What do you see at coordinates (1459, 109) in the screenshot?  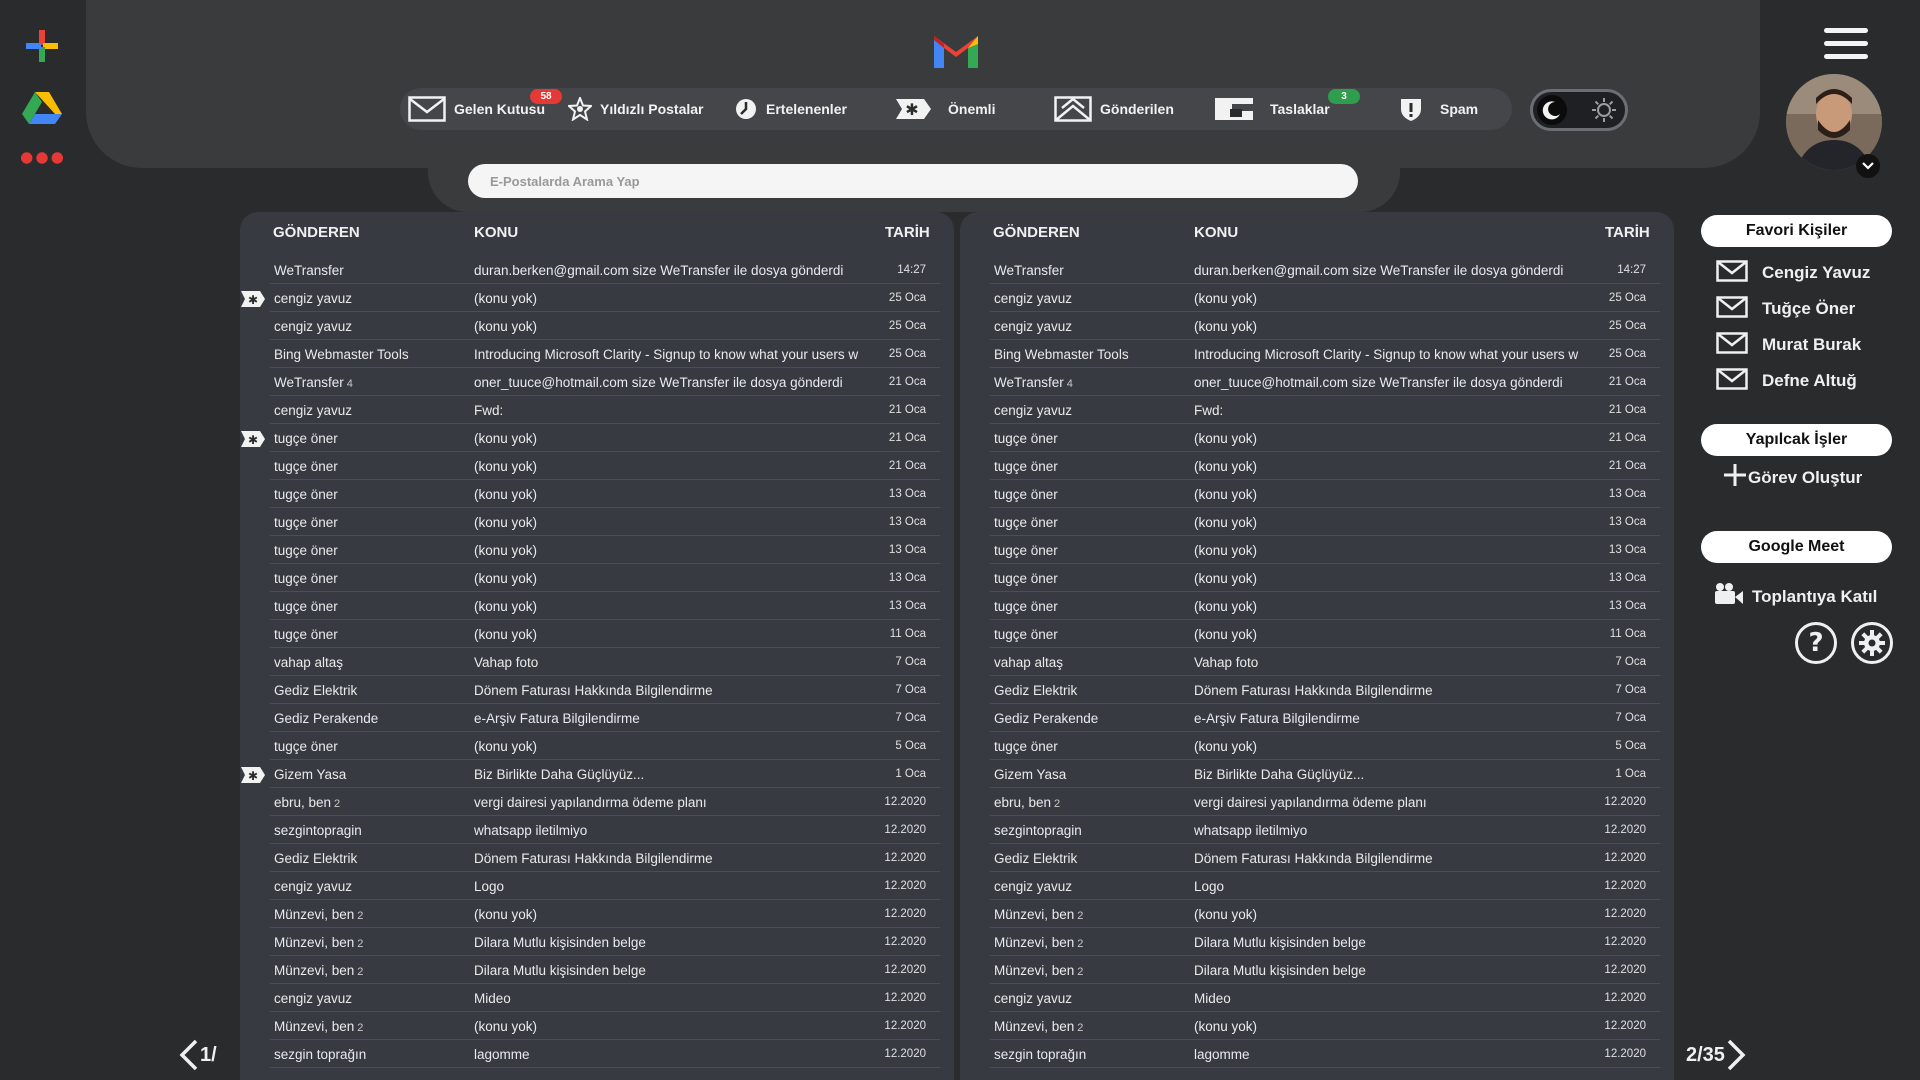 I see `nav-label: Spam` at bounding box center [1459, 109].